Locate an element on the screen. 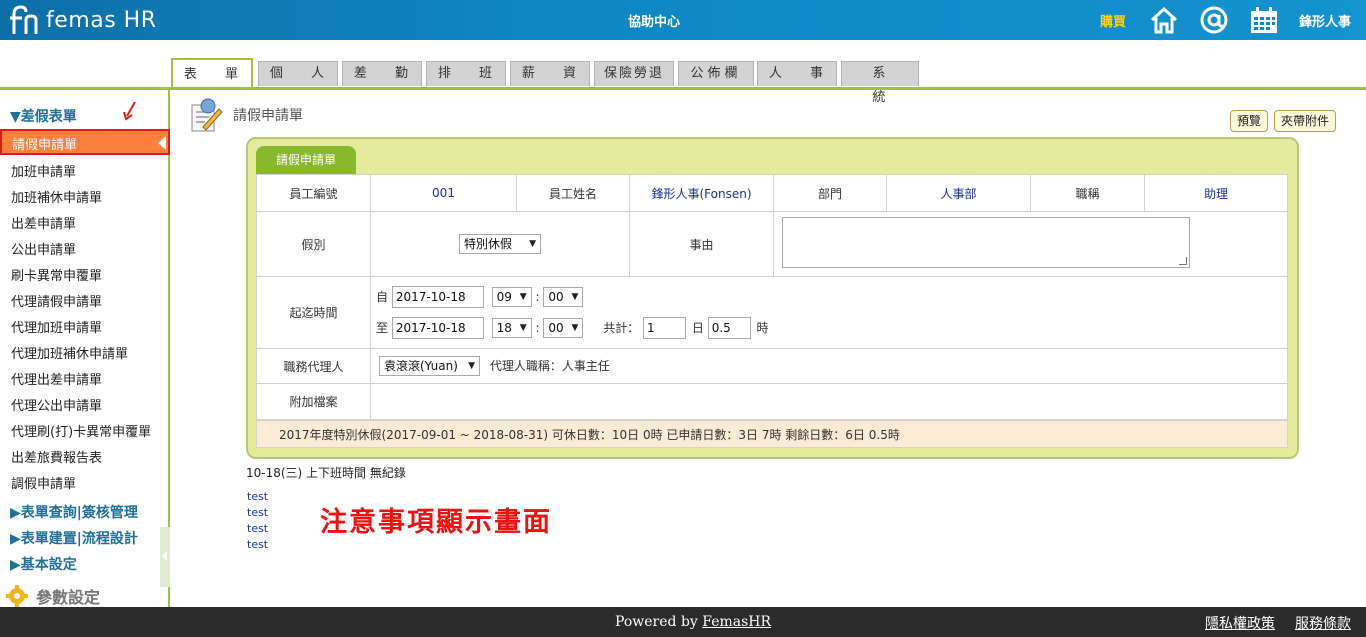 The width and height of the screenshot is (1366, 637). from-date-input: 2017-10-18 is located at coordinates (437, 297).